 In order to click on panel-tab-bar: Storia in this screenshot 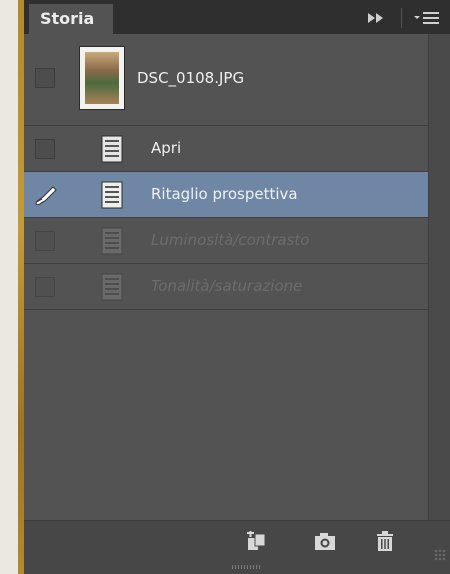, I will do `click(237, 17)`.